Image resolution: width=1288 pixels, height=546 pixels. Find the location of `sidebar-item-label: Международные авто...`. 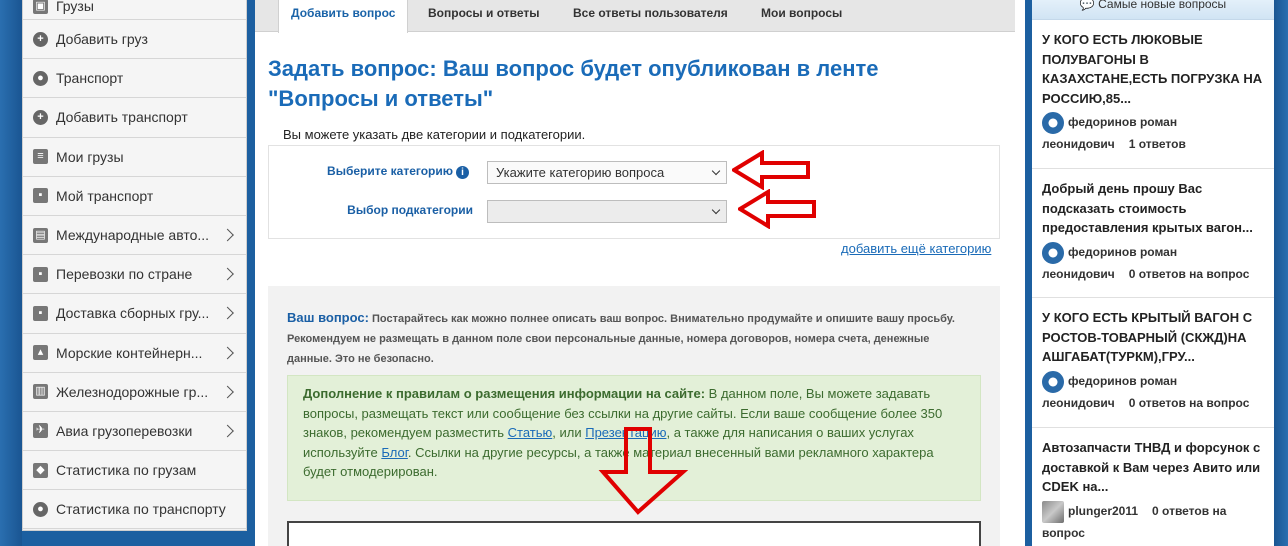

sidebar-item-label: Международные авто... is located at coordinates (133, 235).